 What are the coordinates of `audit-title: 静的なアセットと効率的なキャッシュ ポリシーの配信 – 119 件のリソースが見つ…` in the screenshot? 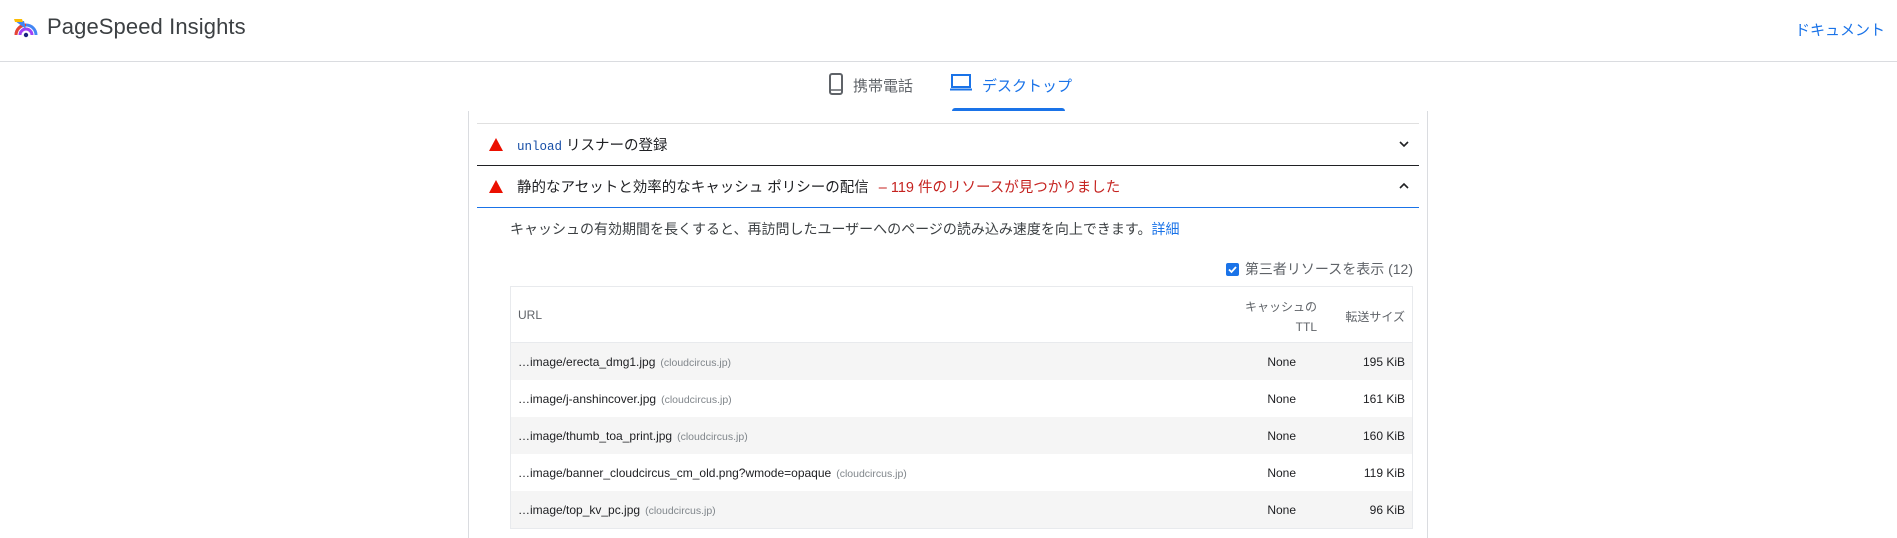 It's located at (819, 188).